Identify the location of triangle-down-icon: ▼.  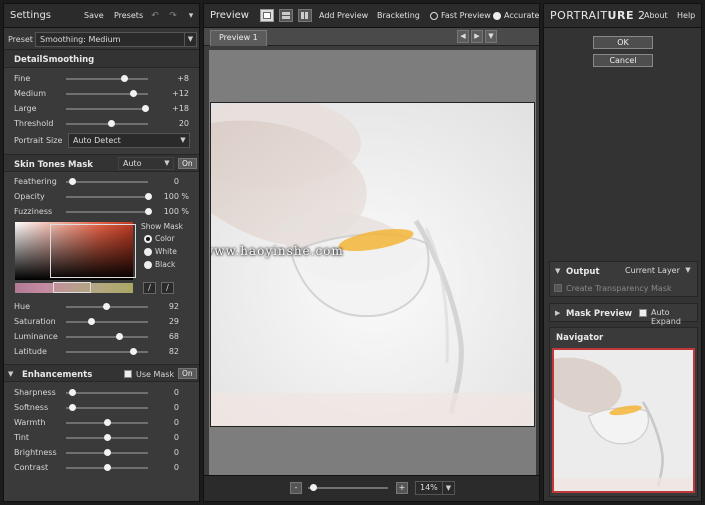
(557, 271).